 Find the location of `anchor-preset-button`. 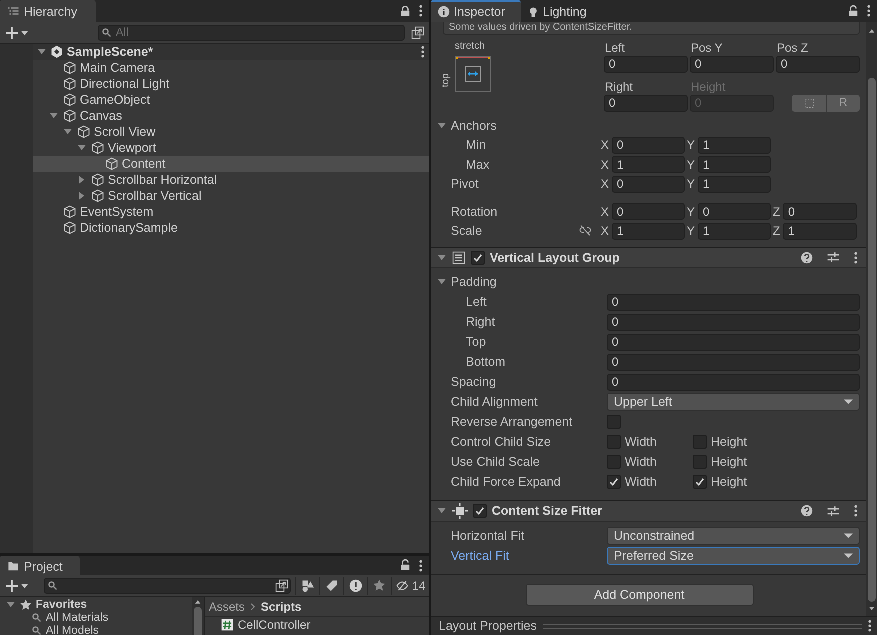

anchor-preset-button is located at coordinates (473, 74).